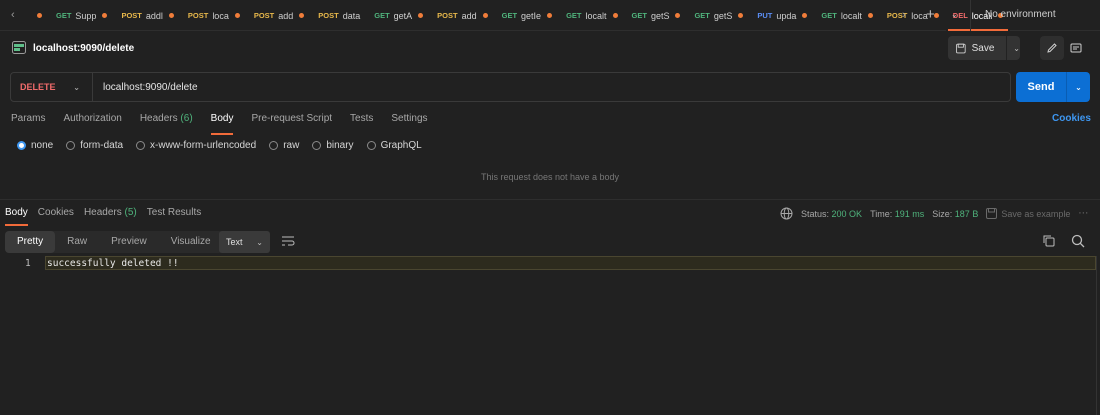 This screenshot has height=415, width=1100. I want to click on request-tab: POST data, so click(339, 15).